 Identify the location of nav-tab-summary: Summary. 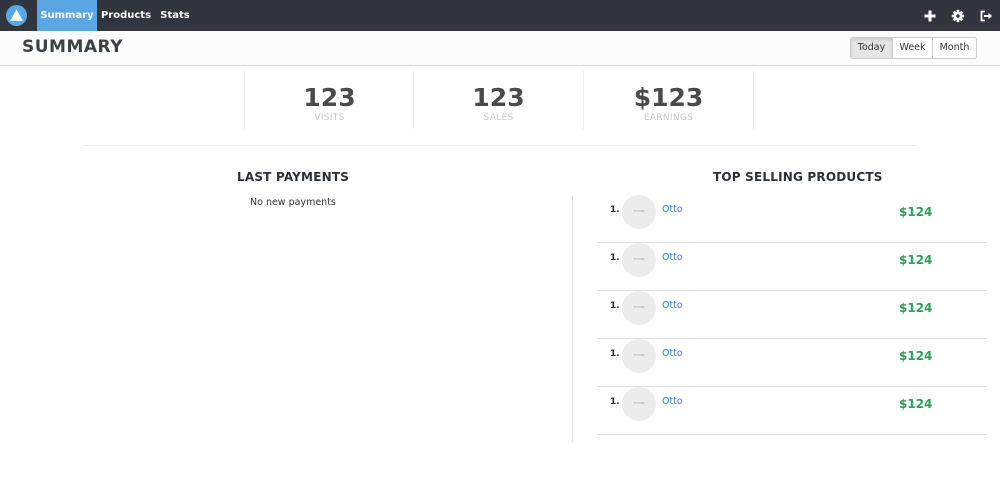
(67, 15).